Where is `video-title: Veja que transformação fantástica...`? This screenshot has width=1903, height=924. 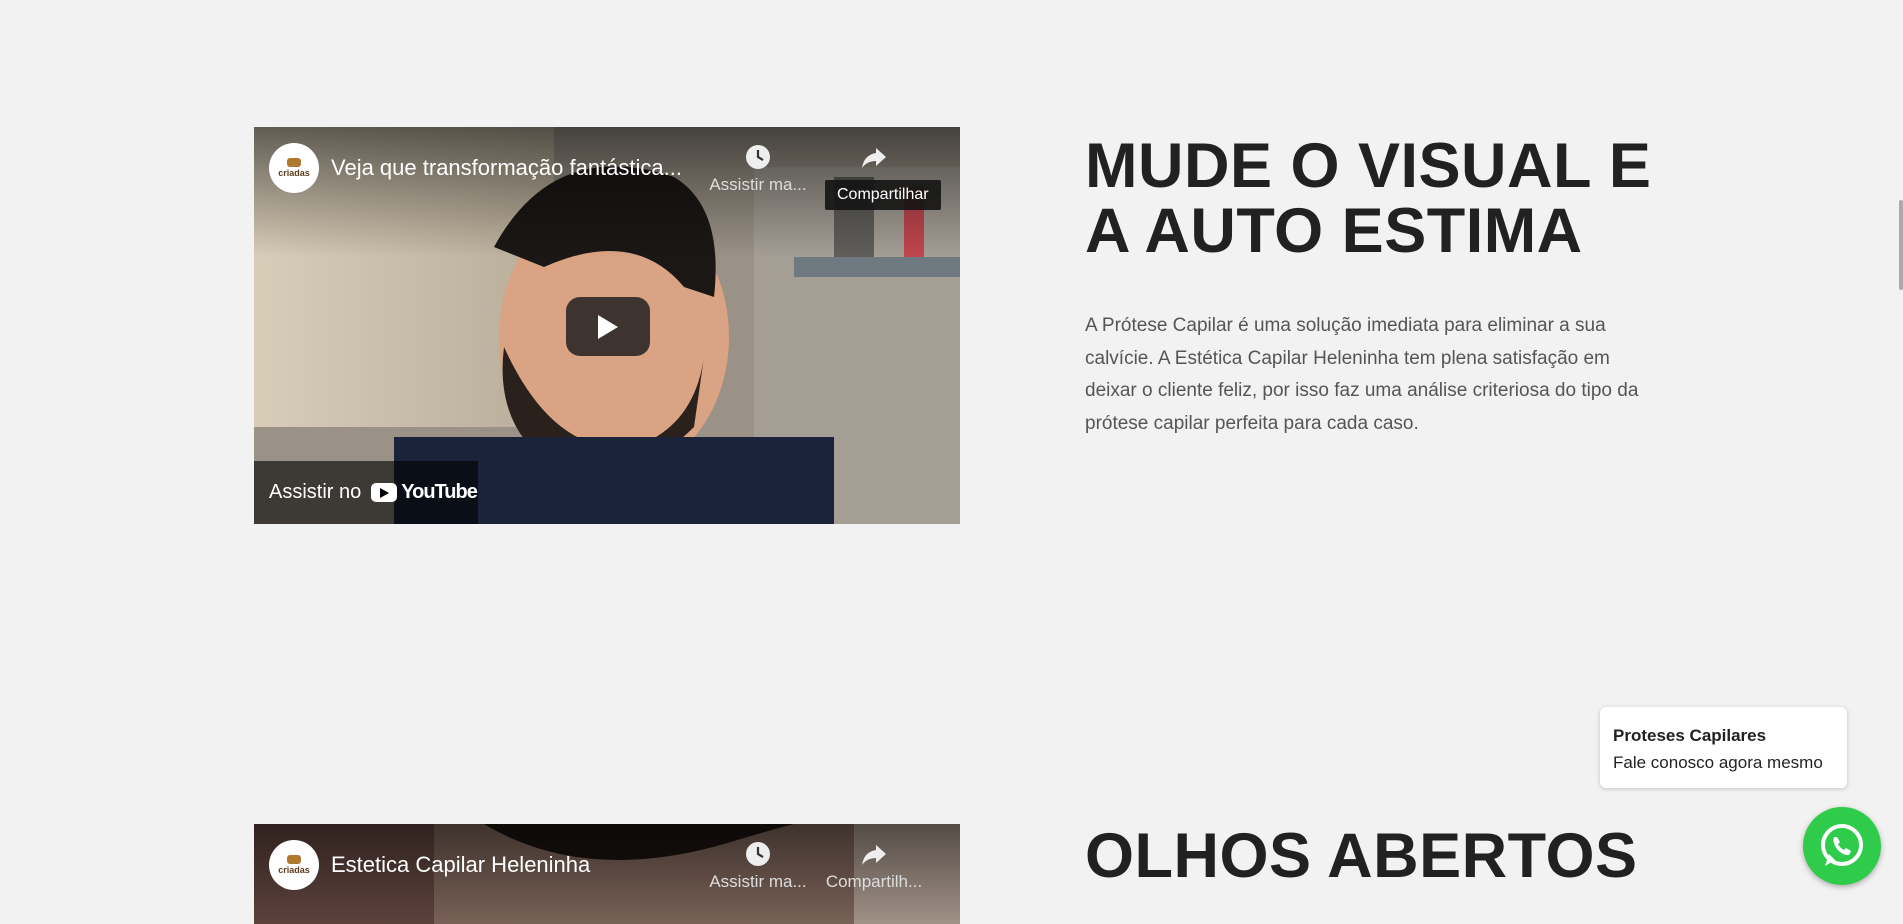
video-title: Veja que transformação fantástica... is located at coordinates (516, 168).